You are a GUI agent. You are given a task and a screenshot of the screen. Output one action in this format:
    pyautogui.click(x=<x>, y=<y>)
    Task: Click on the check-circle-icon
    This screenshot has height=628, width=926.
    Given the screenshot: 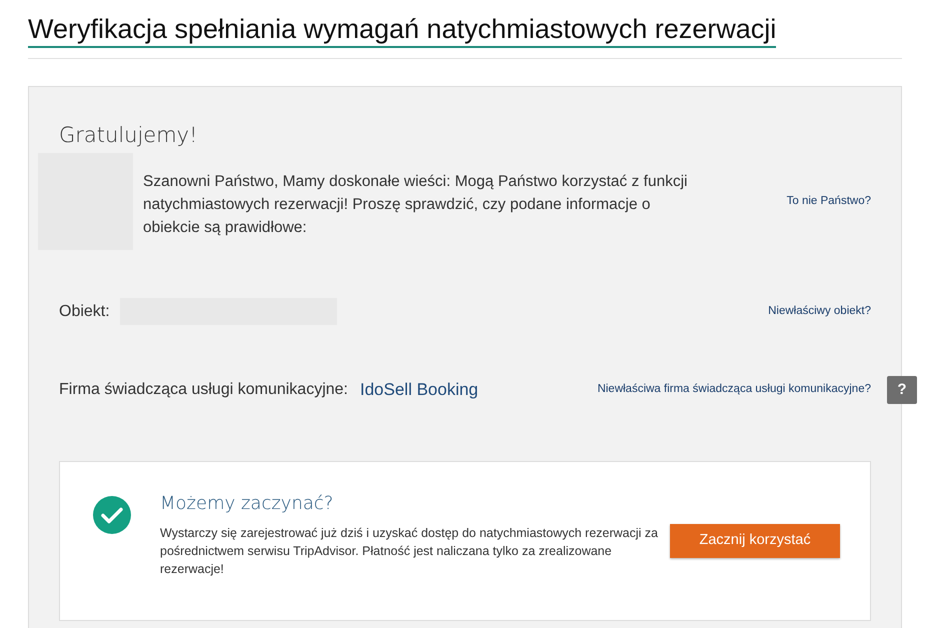 What is the action you would take?
    pyautogui.click(x=112, y=515)
    